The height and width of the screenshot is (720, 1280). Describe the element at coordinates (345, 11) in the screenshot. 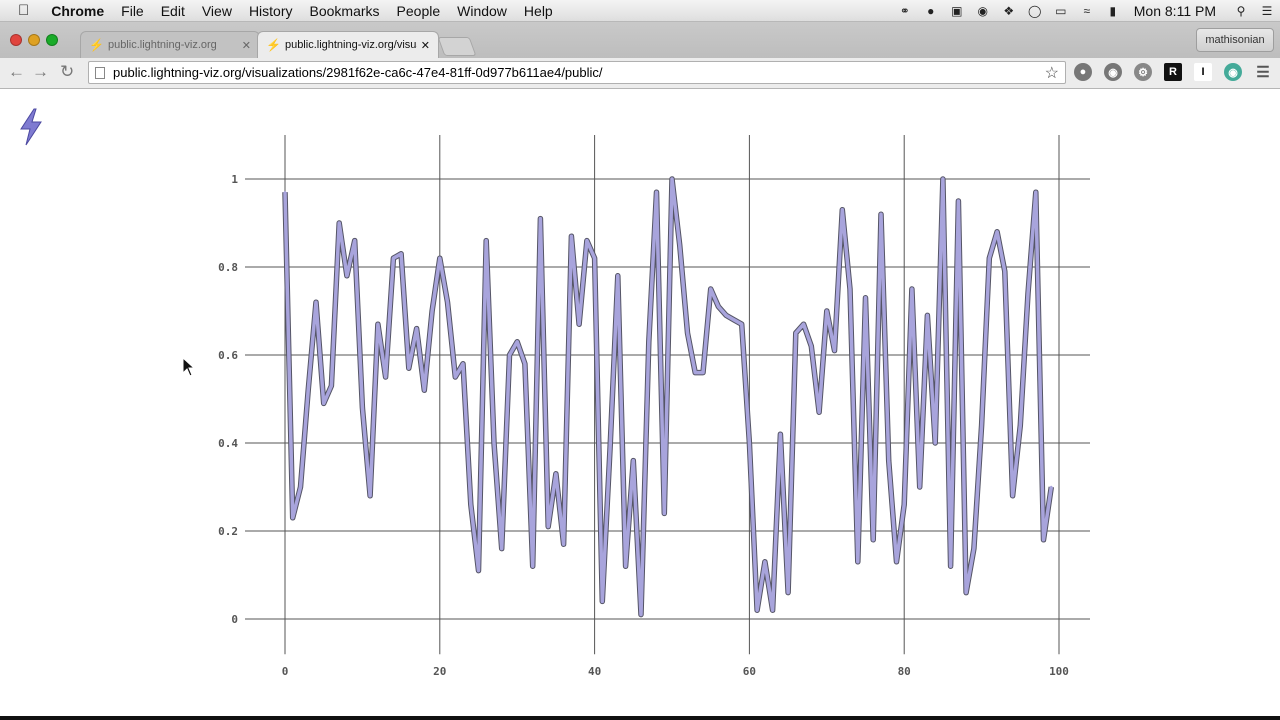

I see `menu-bookmarks: Bookmarks` at that location.